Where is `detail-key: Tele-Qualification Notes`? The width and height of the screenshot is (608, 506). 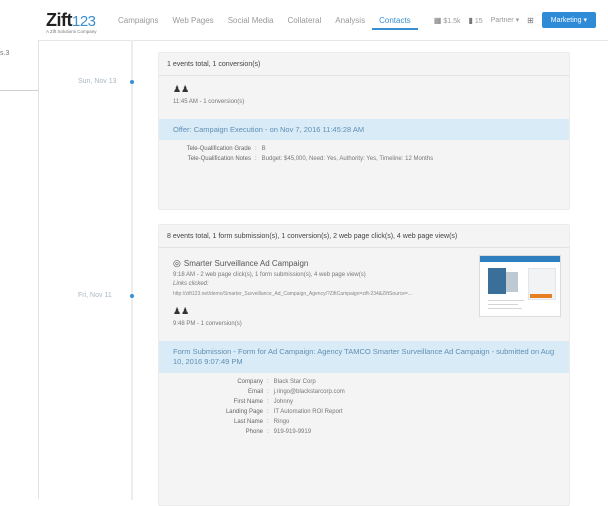 detail-key: Tele-Qualification Notes is located at coordinates (219, 159).